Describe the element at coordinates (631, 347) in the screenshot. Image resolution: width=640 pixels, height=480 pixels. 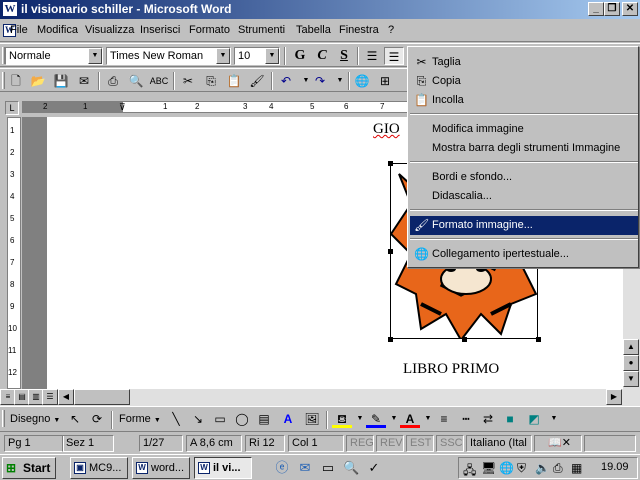
I see `scroll-up-icon: ▲` at that location.